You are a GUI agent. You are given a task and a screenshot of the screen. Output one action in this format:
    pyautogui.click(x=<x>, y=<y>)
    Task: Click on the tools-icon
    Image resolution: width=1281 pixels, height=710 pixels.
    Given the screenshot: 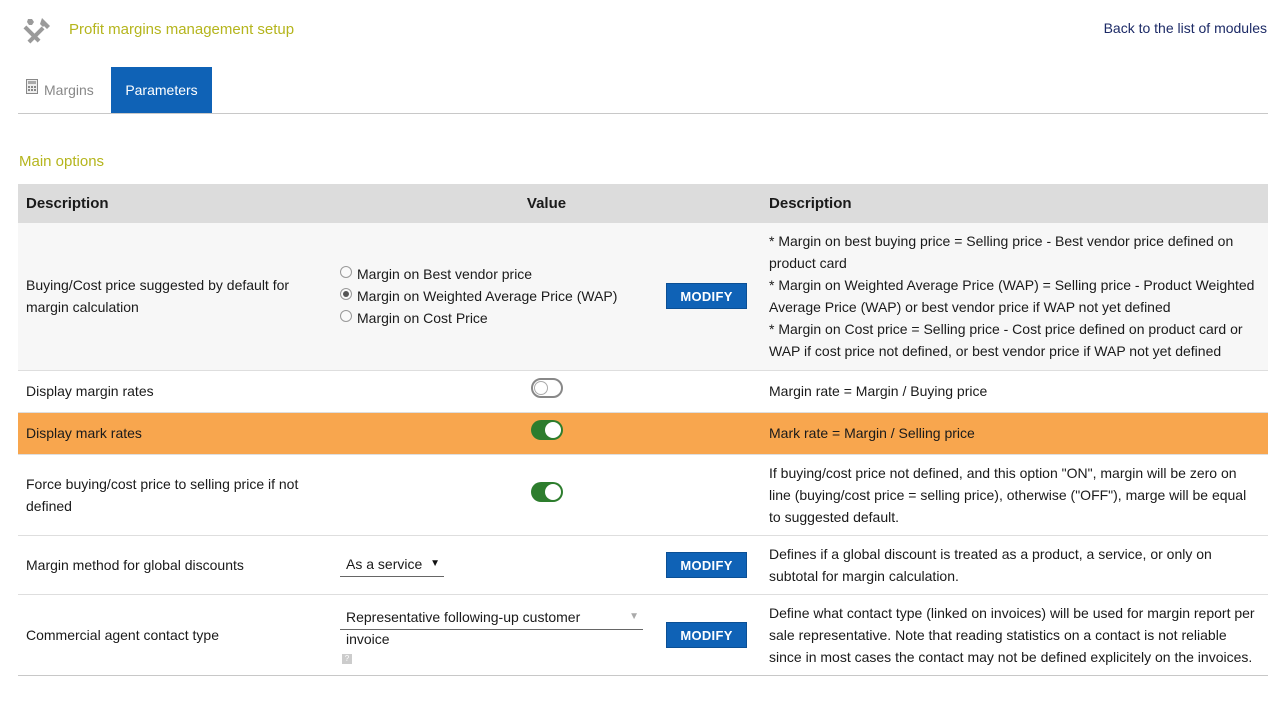 What is the action you would take?
    pyautogui.click(x=36, y=31)
    